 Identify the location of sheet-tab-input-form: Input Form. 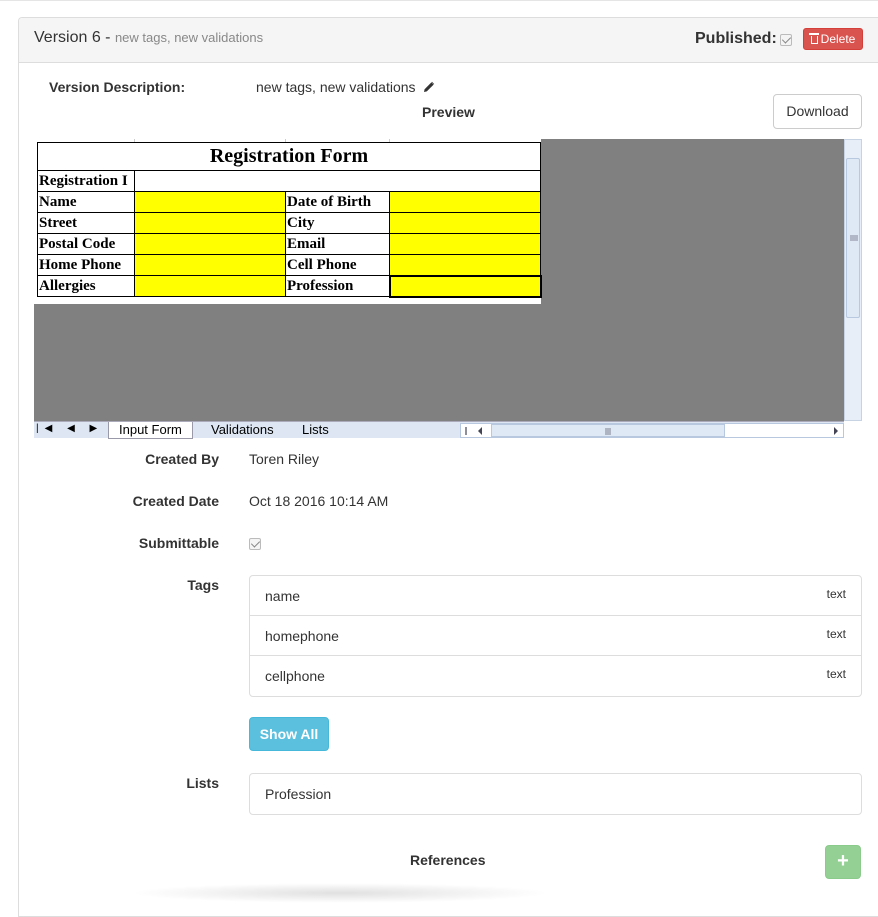
(150, 430).